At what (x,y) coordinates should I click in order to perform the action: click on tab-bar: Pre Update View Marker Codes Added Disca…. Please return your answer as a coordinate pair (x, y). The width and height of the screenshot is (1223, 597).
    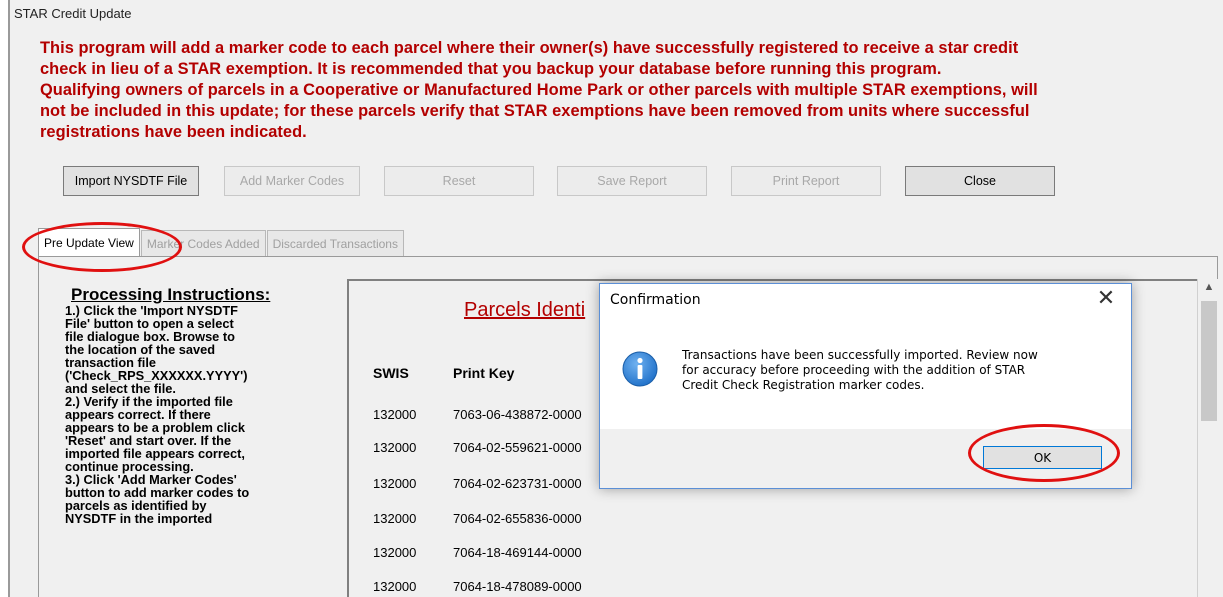
    Looking at the image, I should click on (221, 242).